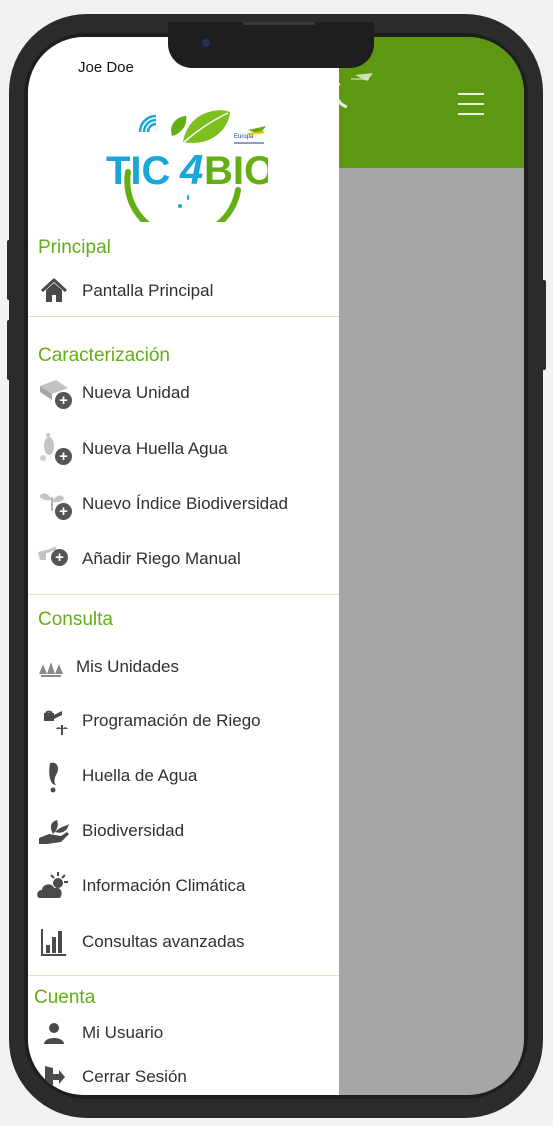  What do you see at coordinates (155, 448) in the screenshot?
I see `menu-item-label: Nueva Huella Agua` at bounding box center [155, 448].